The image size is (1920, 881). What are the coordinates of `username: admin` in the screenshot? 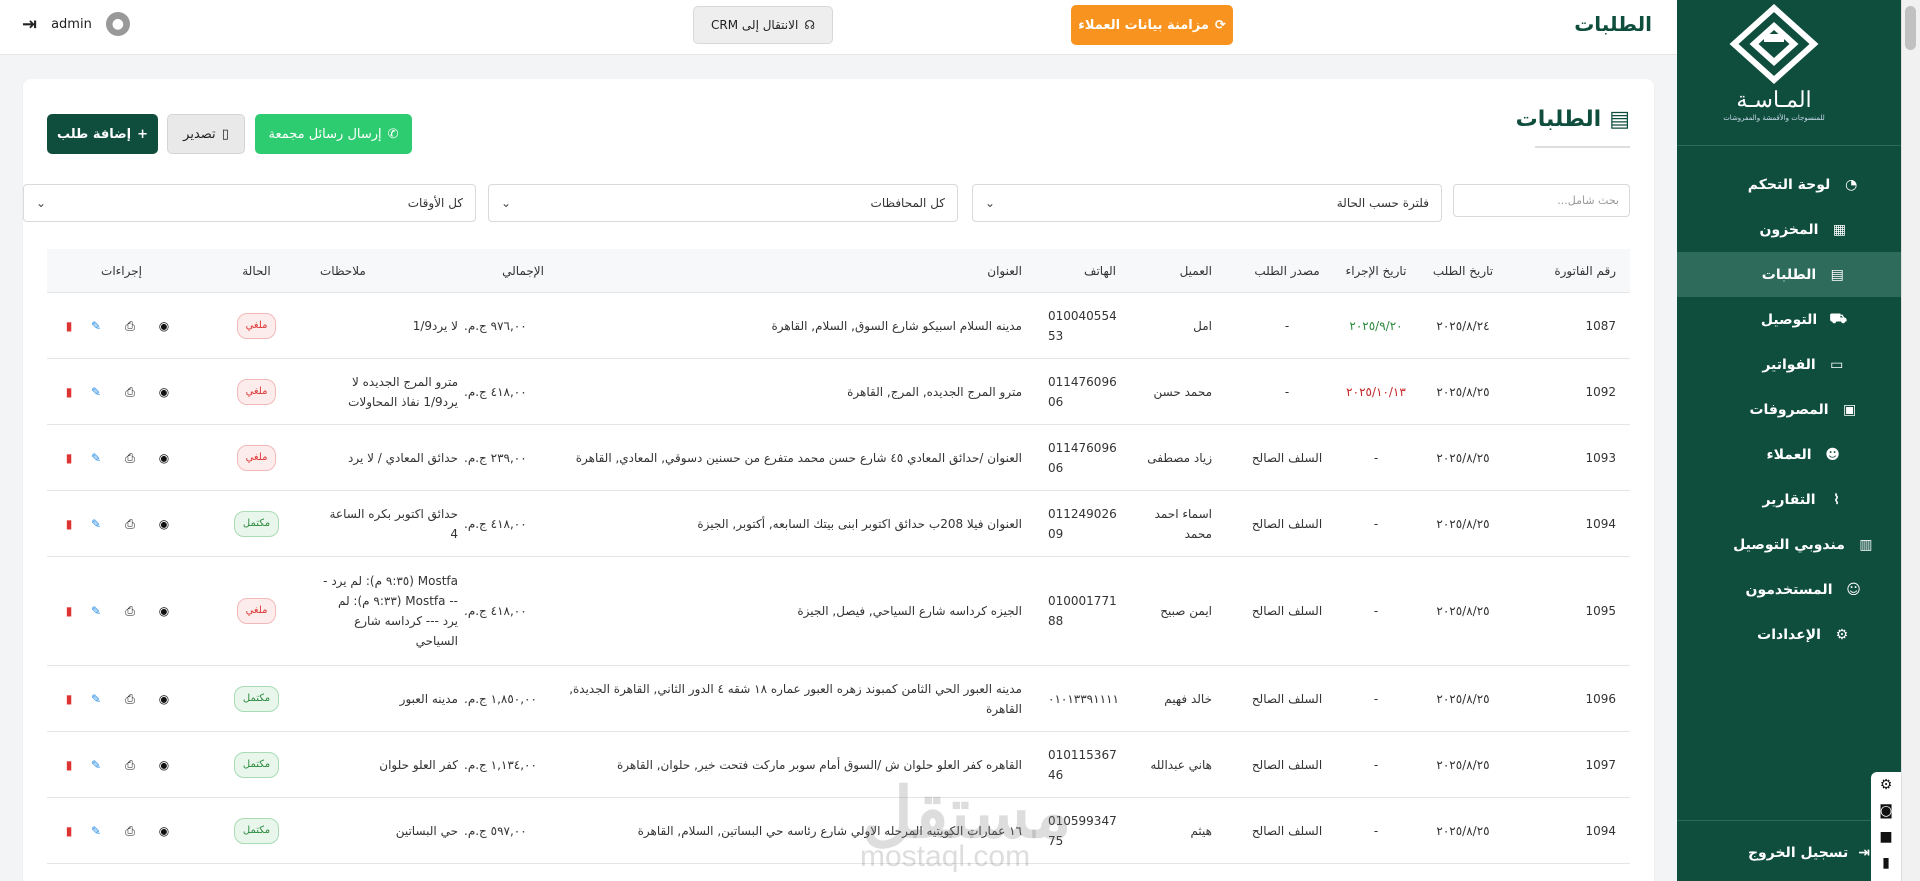 It's located at (71, 24).